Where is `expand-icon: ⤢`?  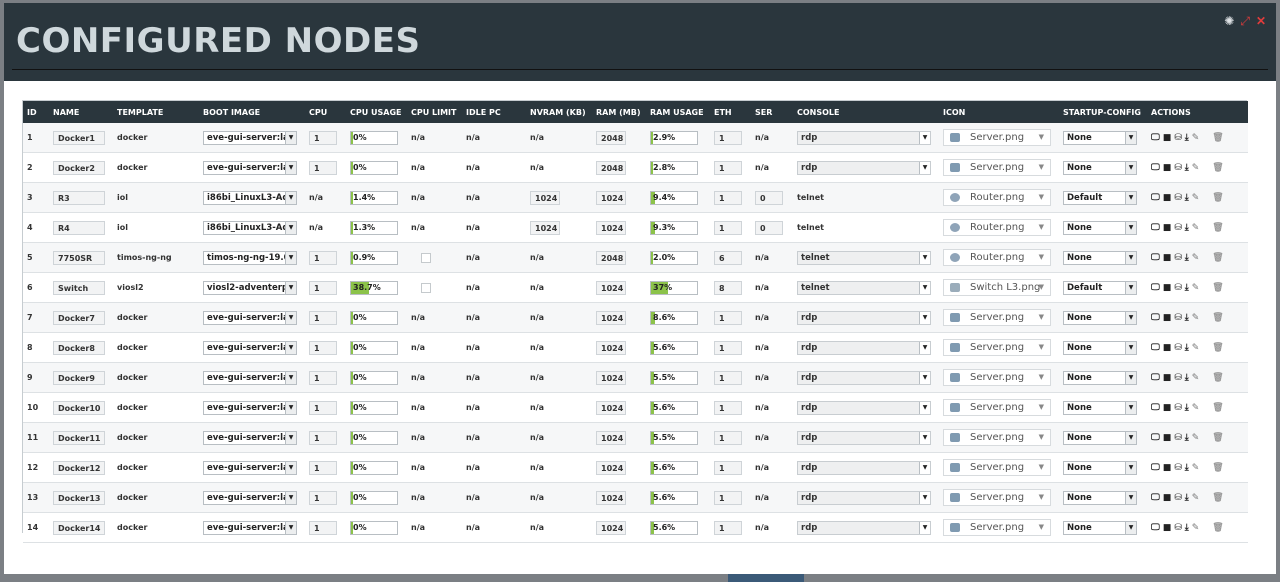 expand-icon: ⤢ is located at coordinates (1245, 21).